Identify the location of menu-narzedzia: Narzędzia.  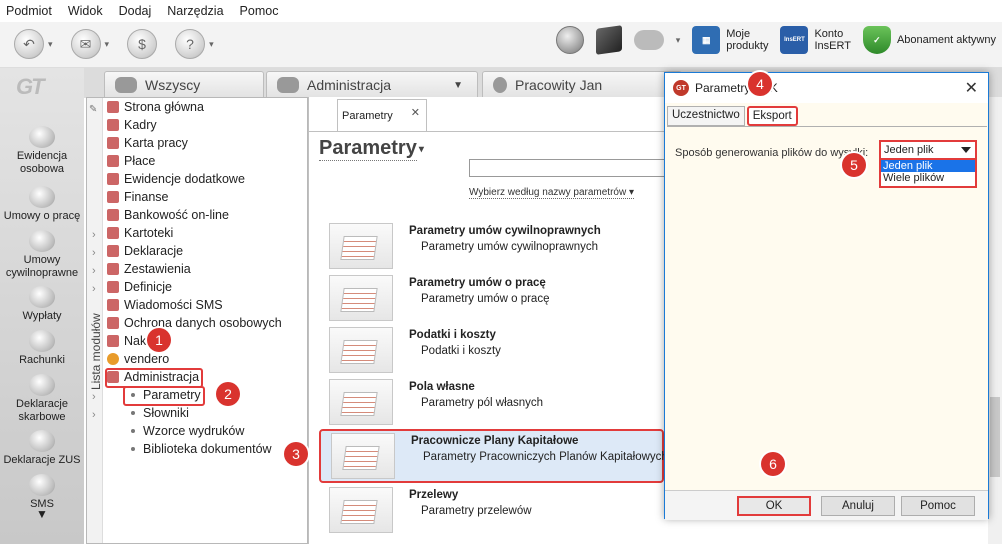
(195, 11).